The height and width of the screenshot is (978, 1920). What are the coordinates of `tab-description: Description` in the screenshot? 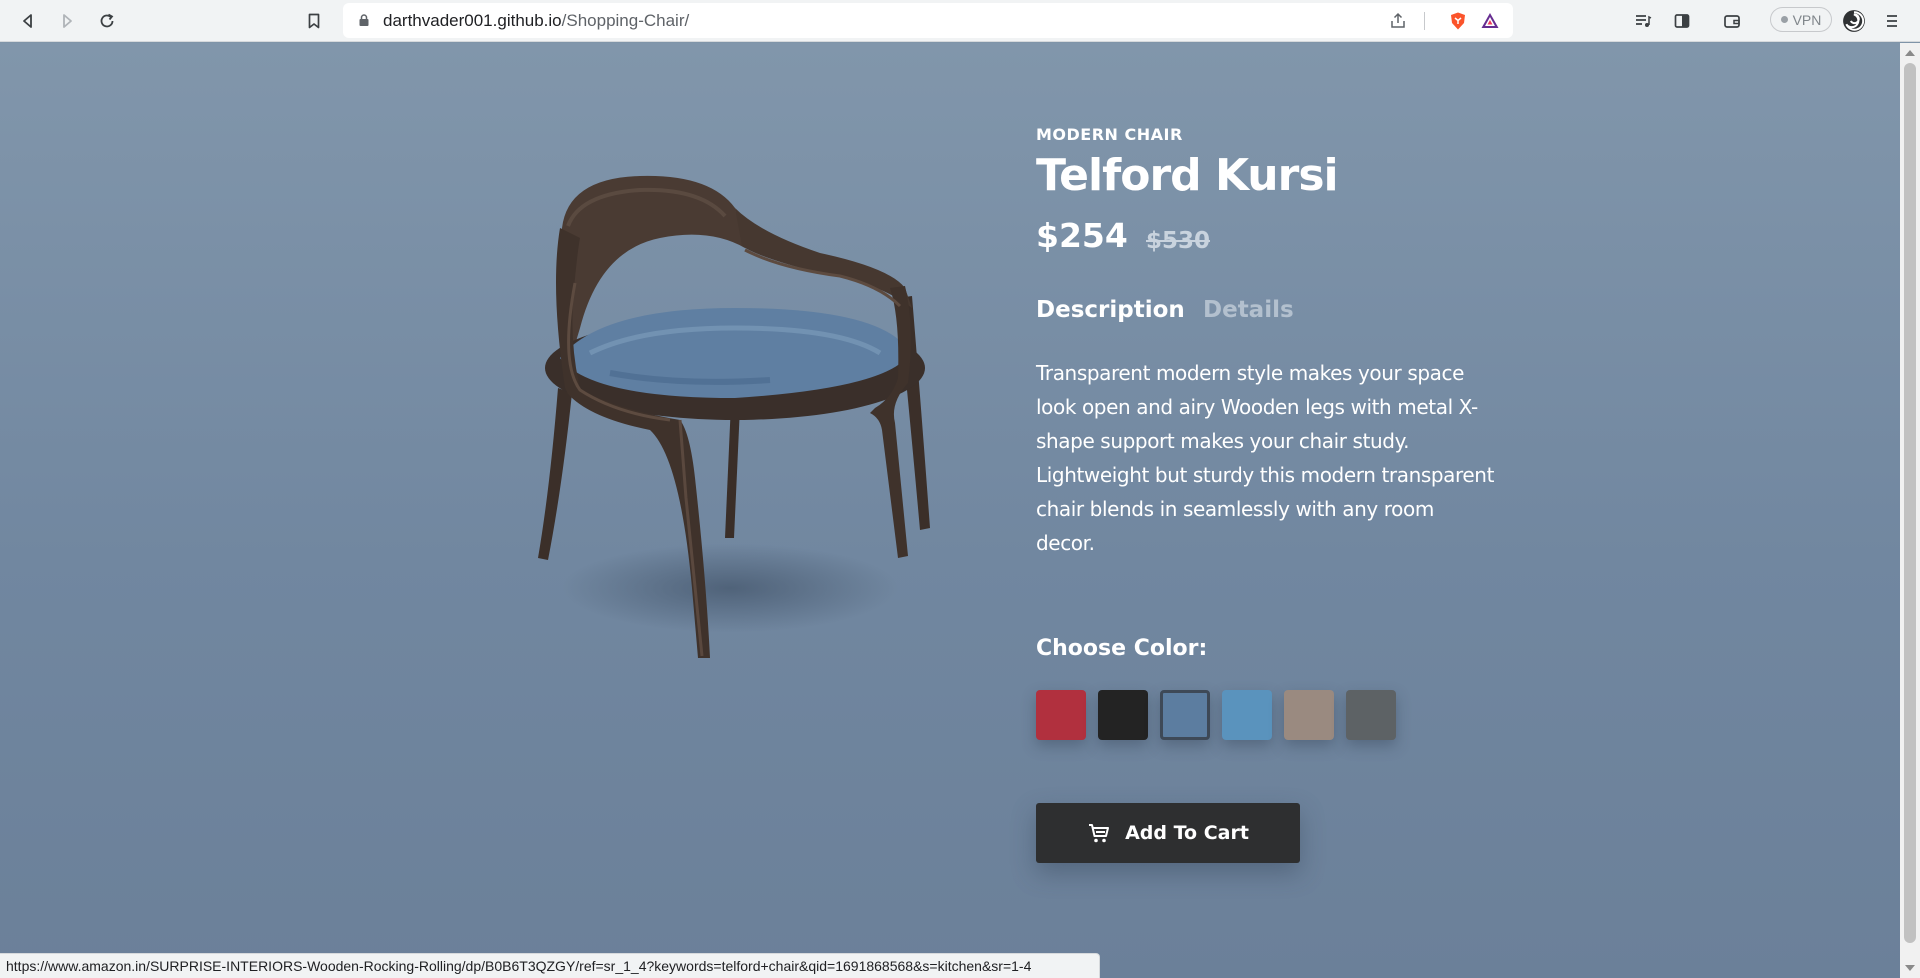 It's located at (1110, 310).